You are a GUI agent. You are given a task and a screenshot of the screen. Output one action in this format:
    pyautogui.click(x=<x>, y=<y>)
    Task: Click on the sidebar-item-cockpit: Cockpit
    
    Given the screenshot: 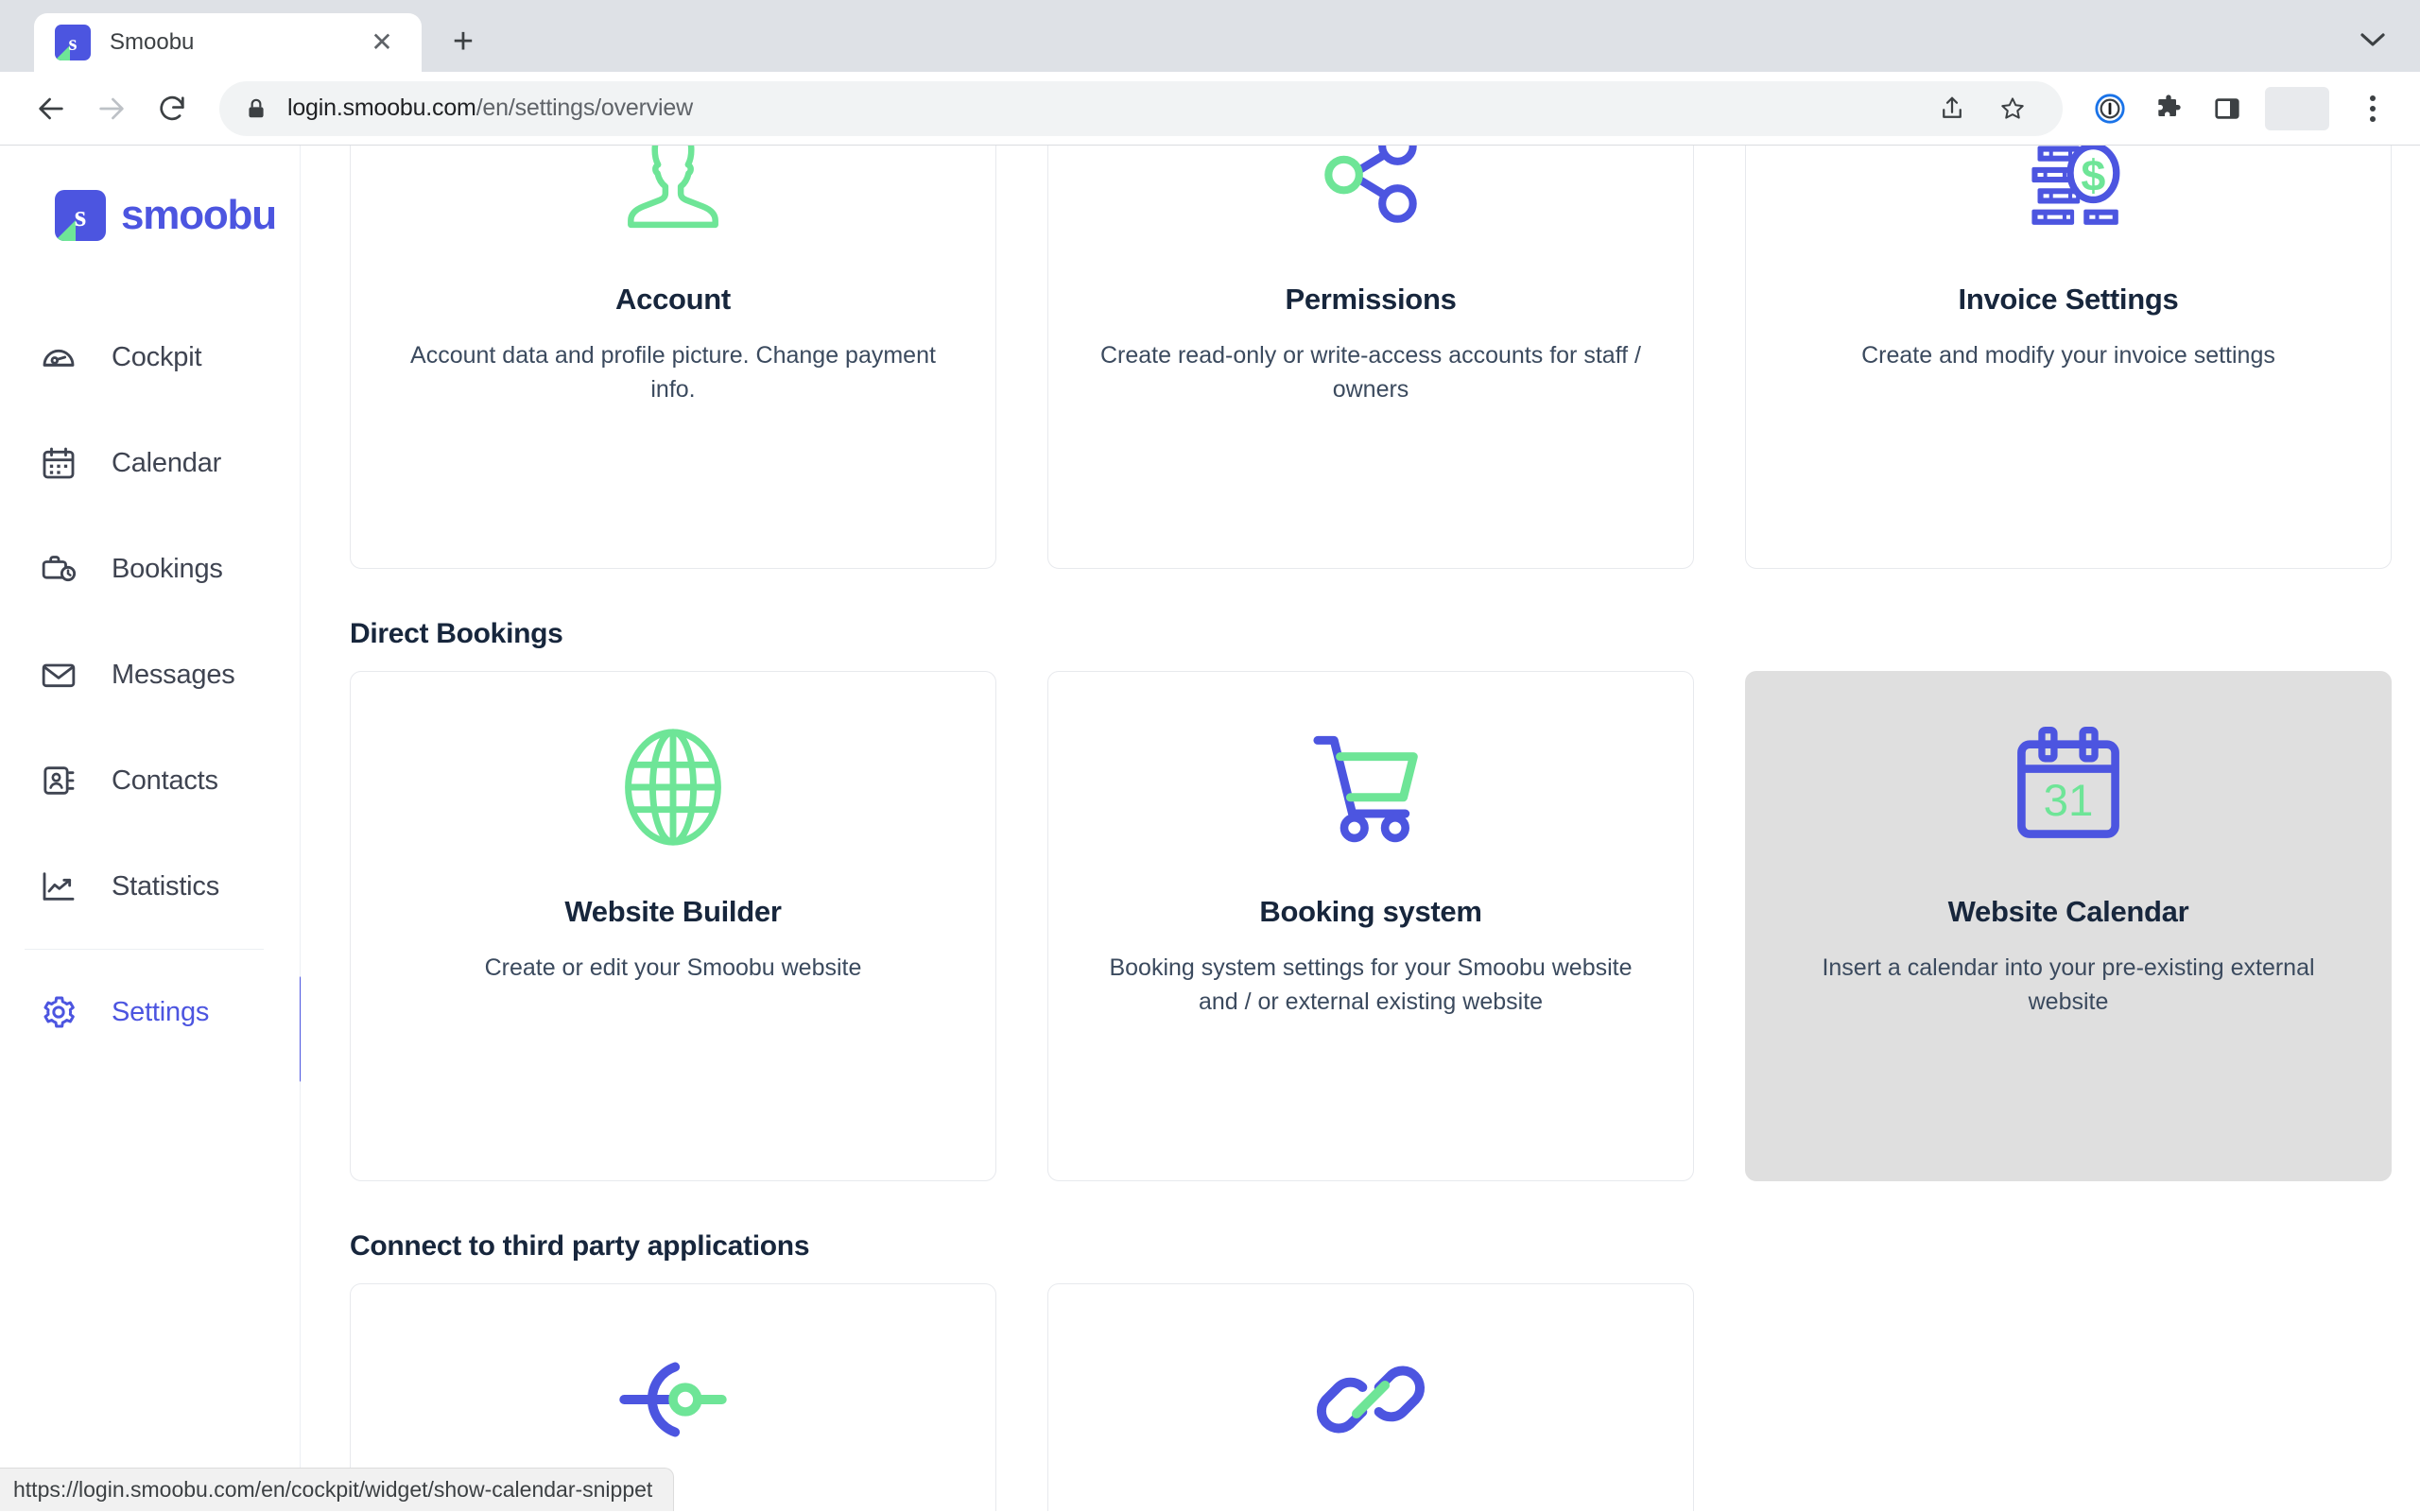 What is the action you would take?
    pyautogui.click(x=150, y=357)
    